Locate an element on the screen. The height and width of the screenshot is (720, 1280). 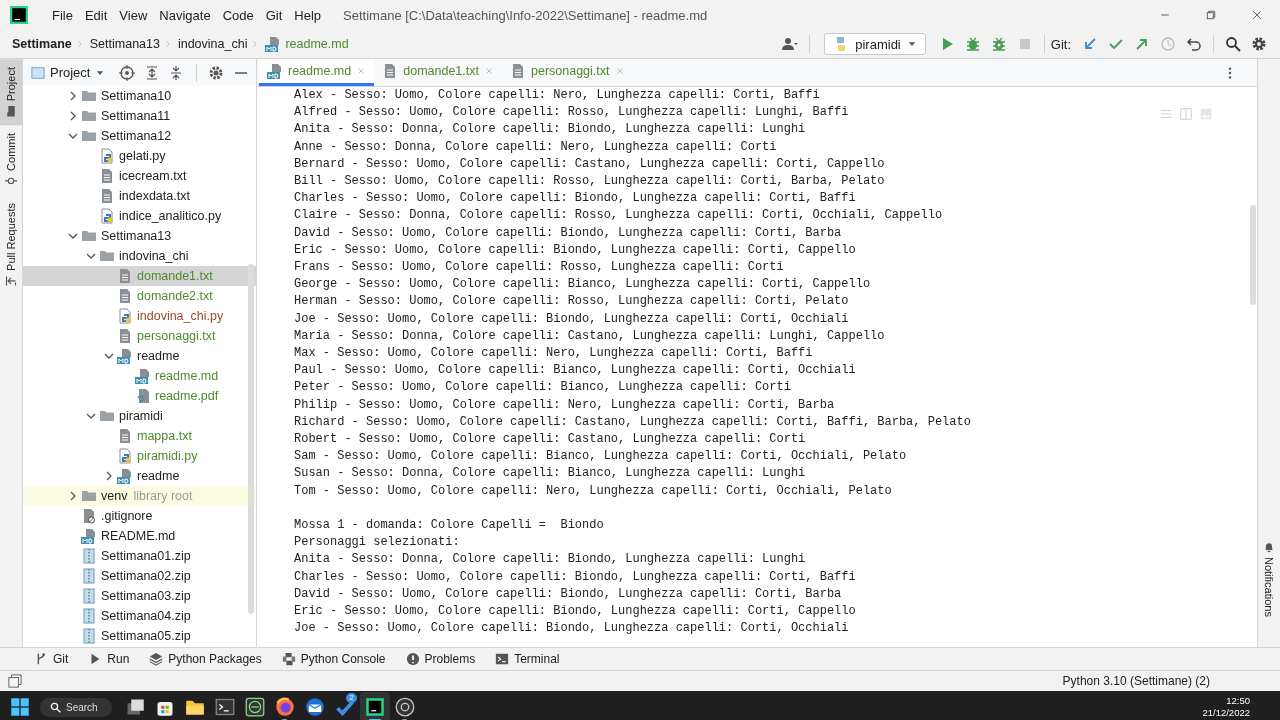
menu-item: View is located at coordinates (133, 15).